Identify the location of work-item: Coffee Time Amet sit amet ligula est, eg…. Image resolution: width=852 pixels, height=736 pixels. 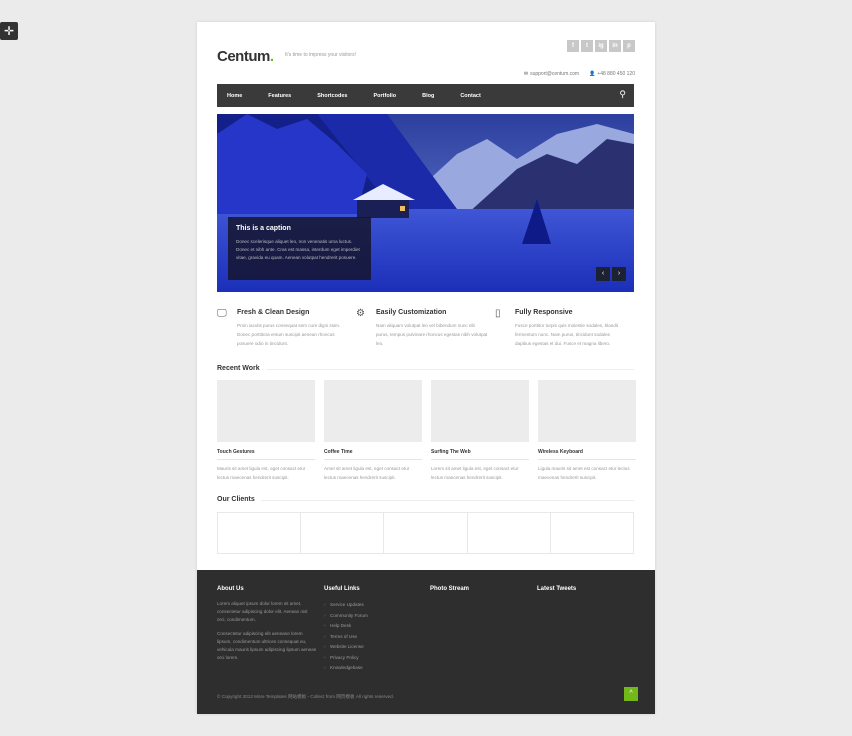
(373, 431).